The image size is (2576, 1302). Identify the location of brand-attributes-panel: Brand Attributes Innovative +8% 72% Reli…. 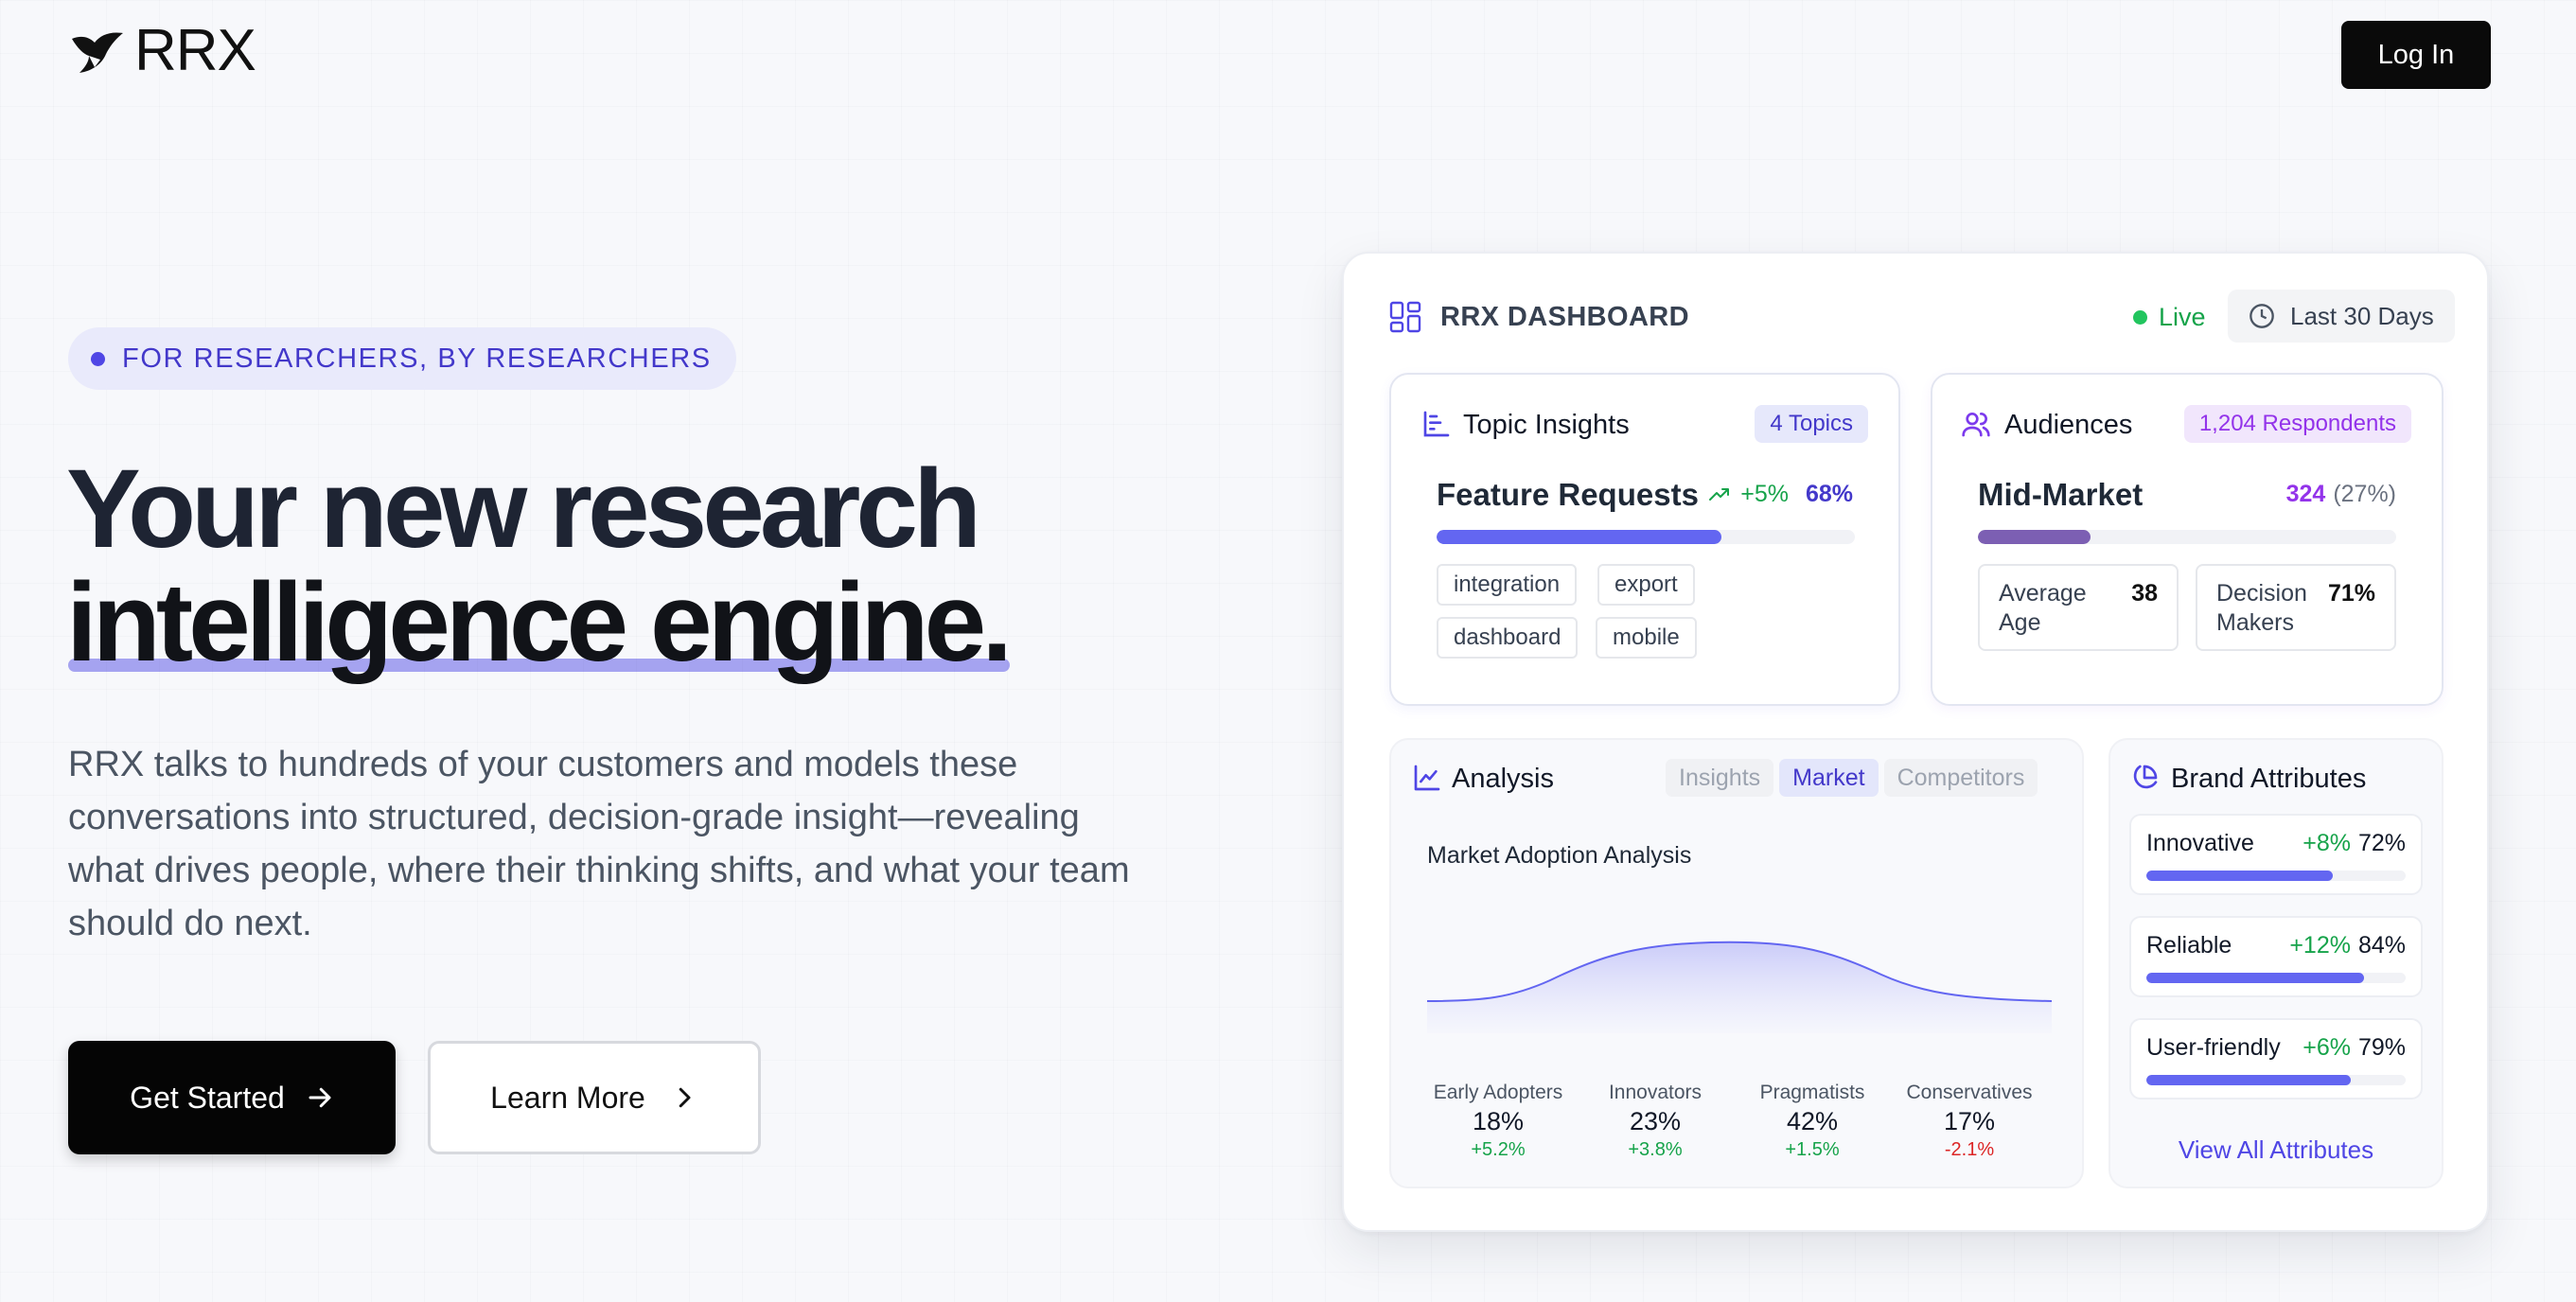
(2276, 963).